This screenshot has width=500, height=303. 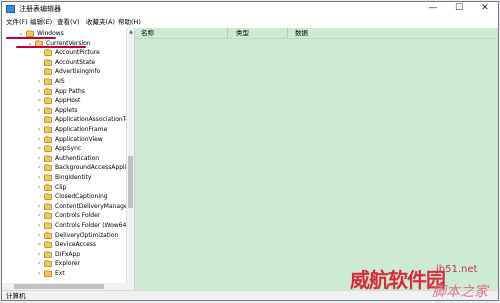 What do you see at coordinates (301, 33) in the screenshot?
I see `column-data: 数据` at bounding box center [301, 33].